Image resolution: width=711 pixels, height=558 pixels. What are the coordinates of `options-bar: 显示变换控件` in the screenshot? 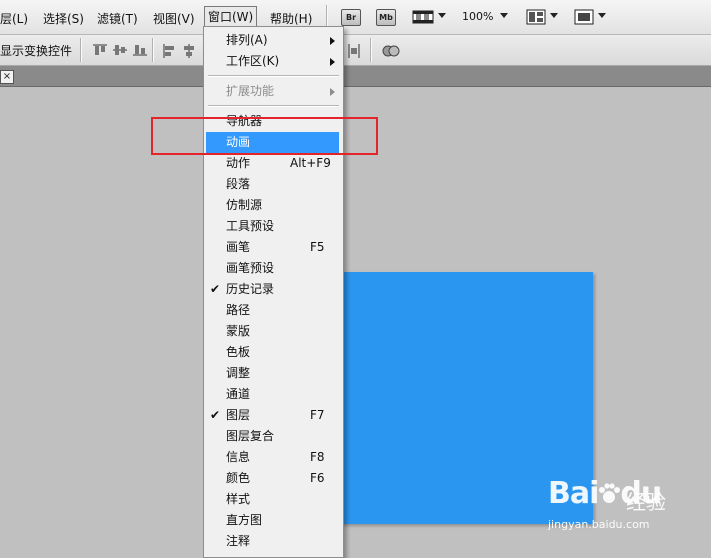 It's located at (355, 50).